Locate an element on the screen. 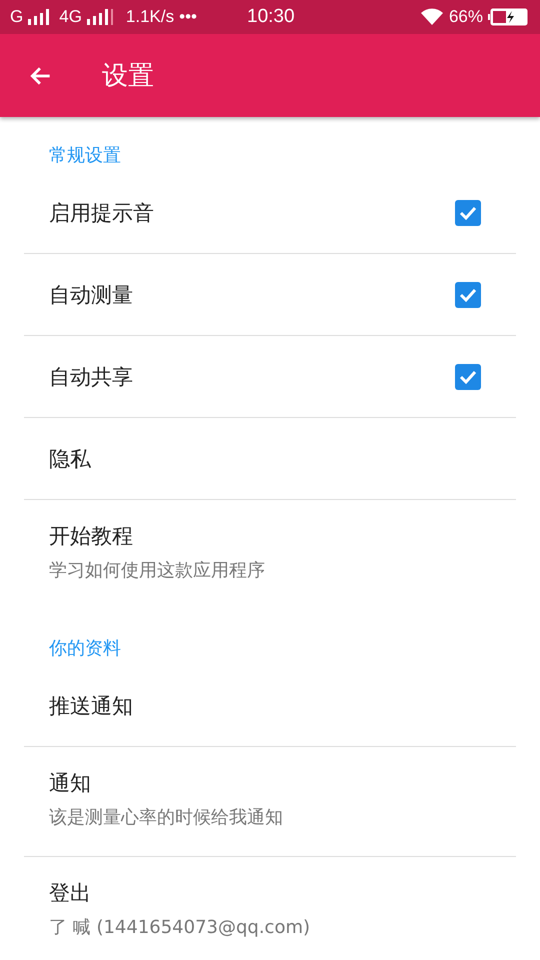 The image size is (540, 960). settings-item: 开始教程 学习如何使用这款应用程序 is located at coordinates (270, 555).